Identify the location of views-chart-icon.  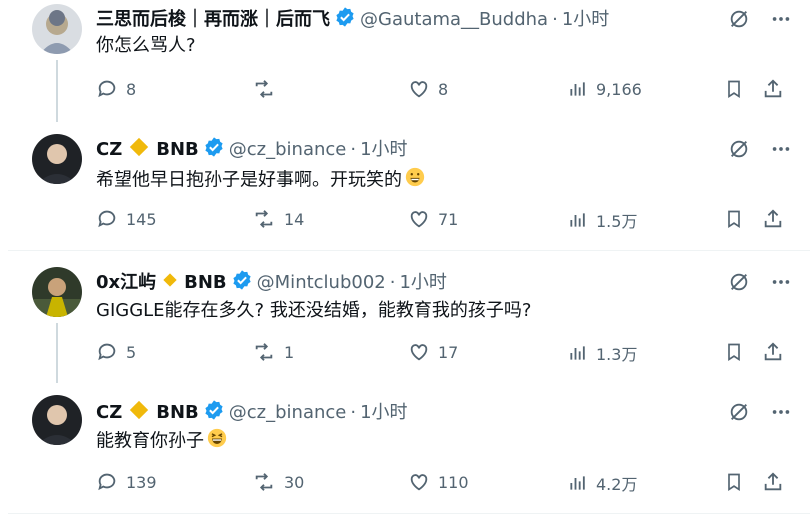
(577, 89).